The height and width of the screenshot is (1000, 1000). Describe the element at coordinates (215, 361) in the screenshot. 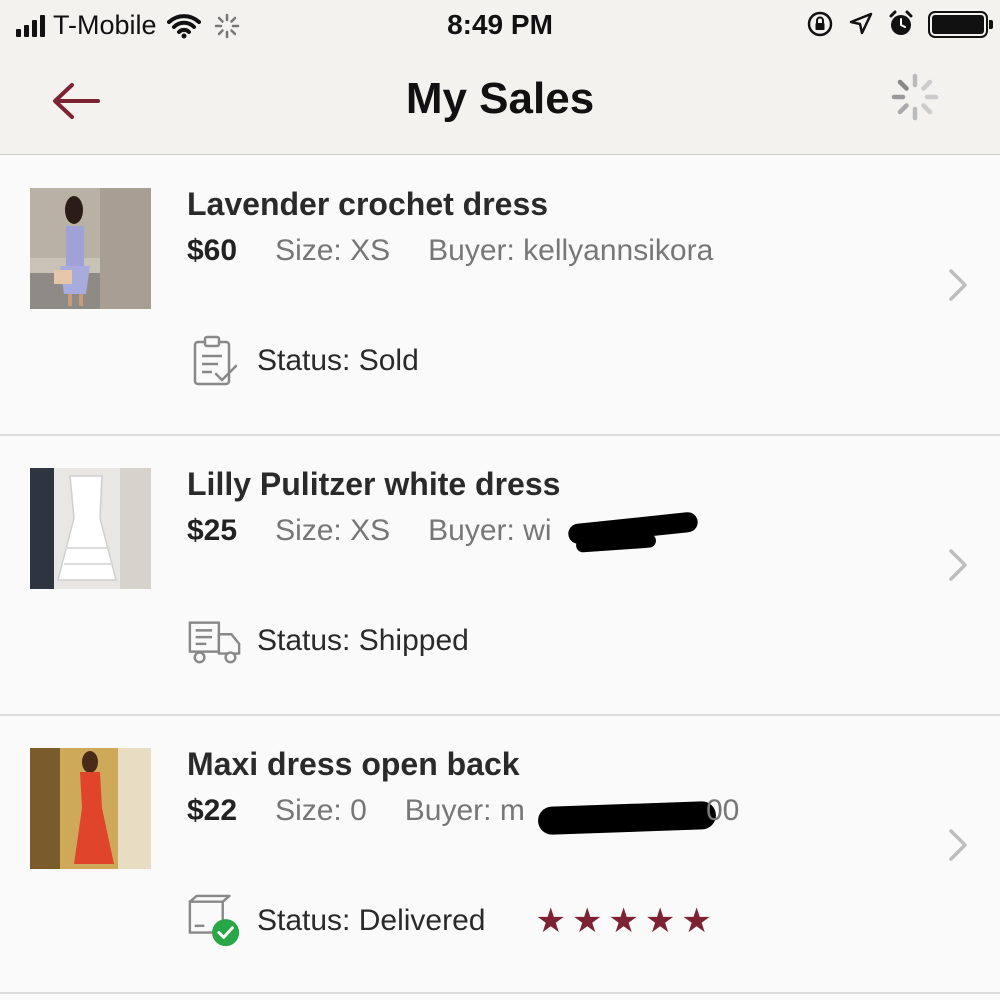

I see `clipboard-check-icon` at that location.